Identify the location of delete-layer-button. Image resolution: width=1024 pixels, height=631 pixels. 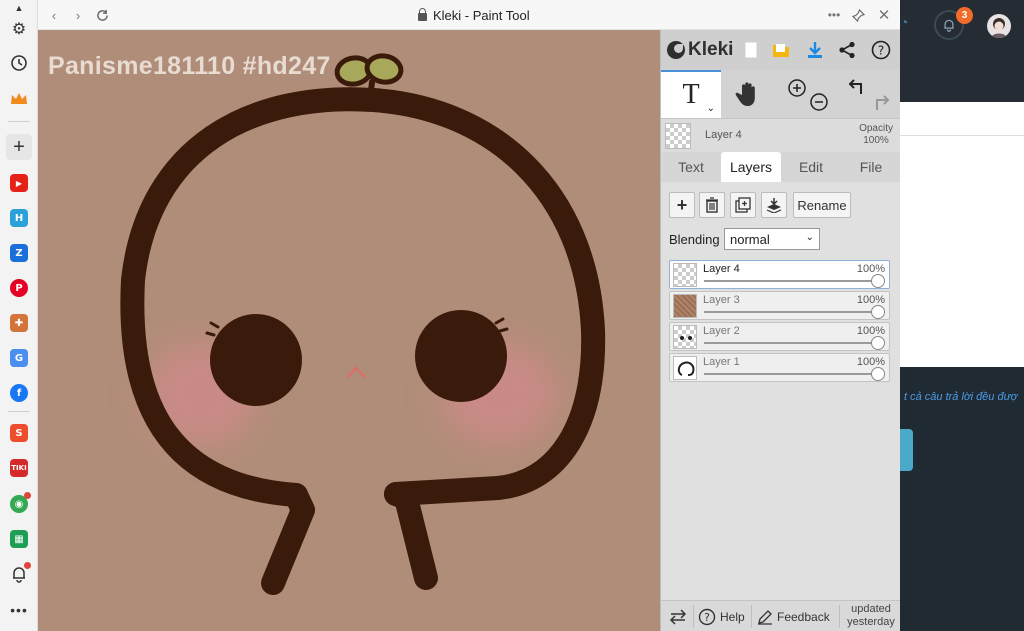
(712, 205).